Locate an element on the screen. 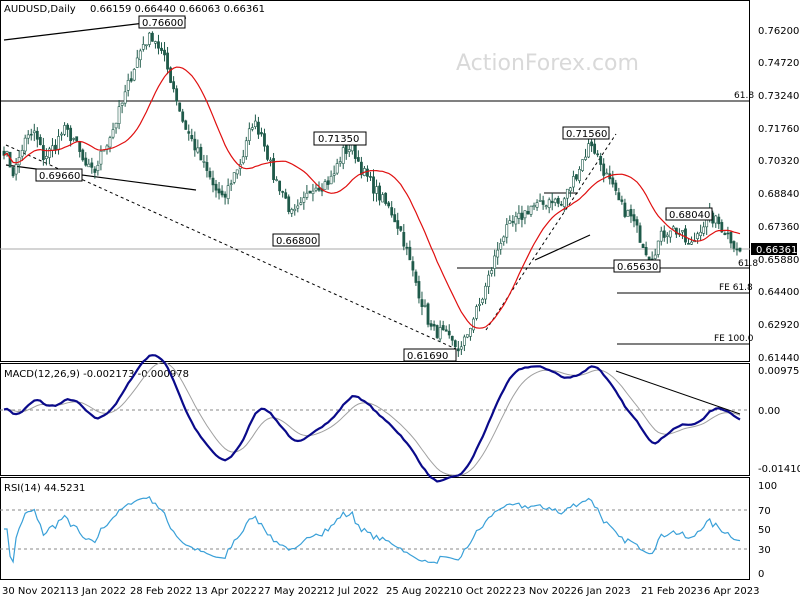 The width and height of the screenshot is (800, 600). price-tick: 0.61440 is located at coordinates (778, 358).